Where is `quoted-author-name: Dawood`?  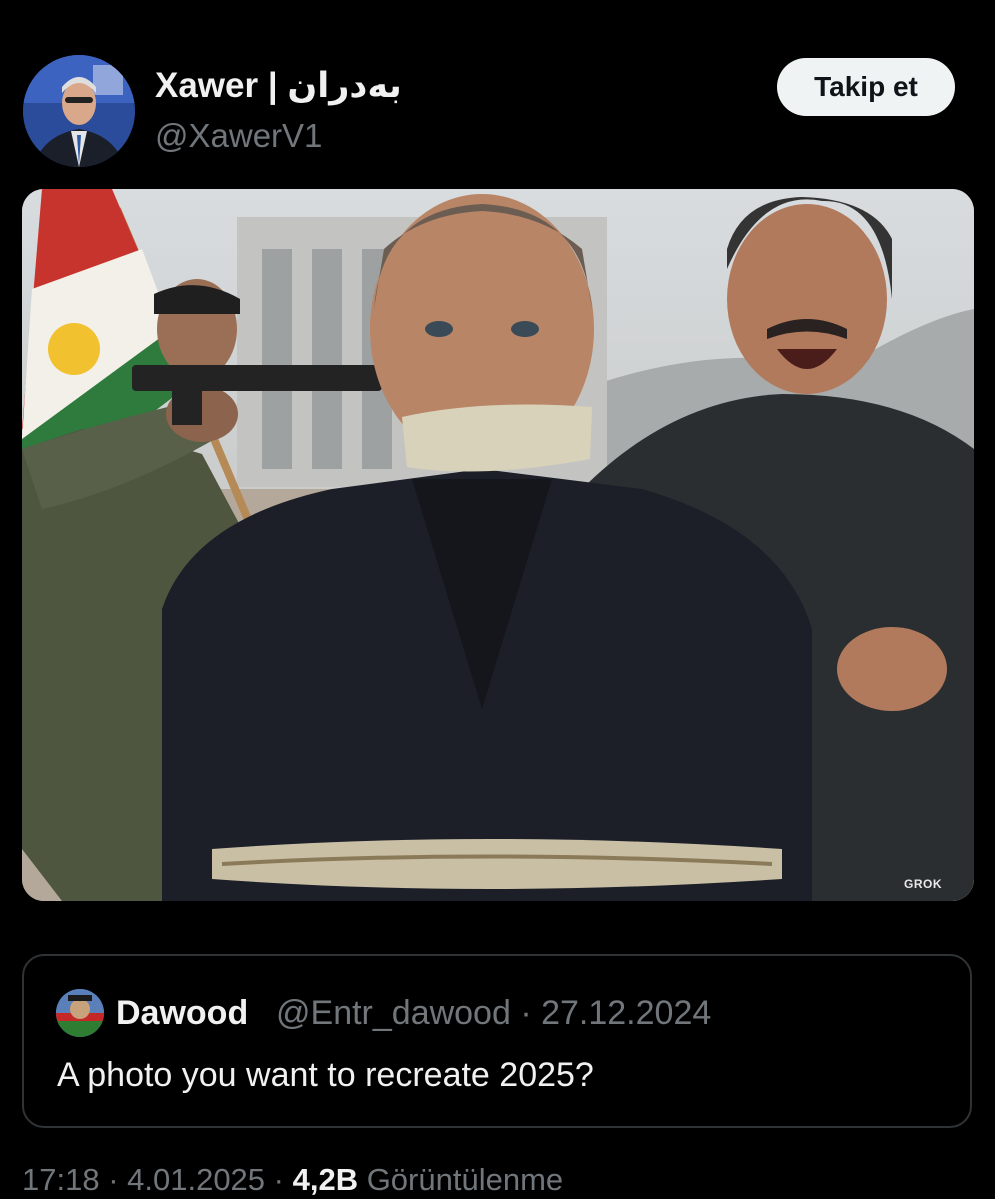 quoted-author-name: Dawood is located at coordinates (182, 1013).